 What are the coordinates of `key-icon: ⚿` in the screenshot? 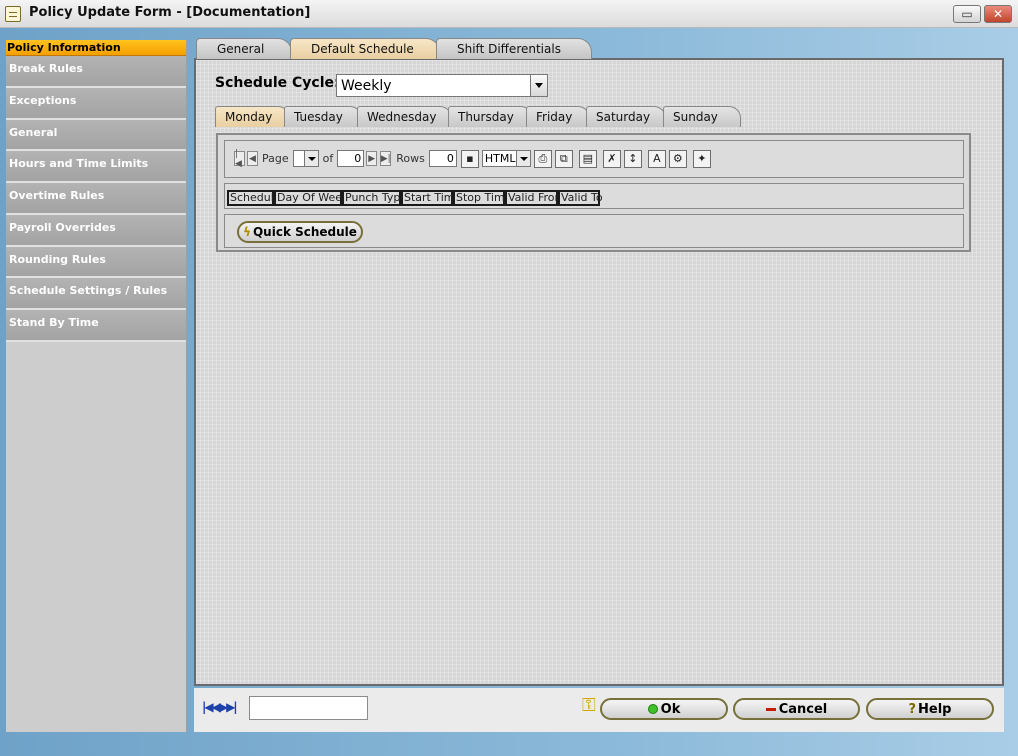 It's located at (589, 707).